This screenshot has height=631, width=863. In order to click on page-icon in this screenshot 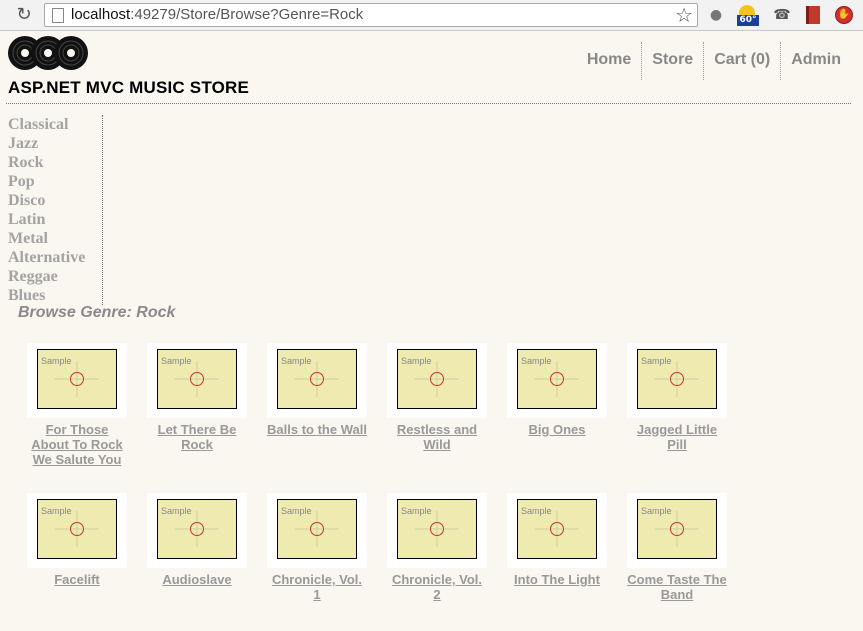, I will do `click(58, 15)`.